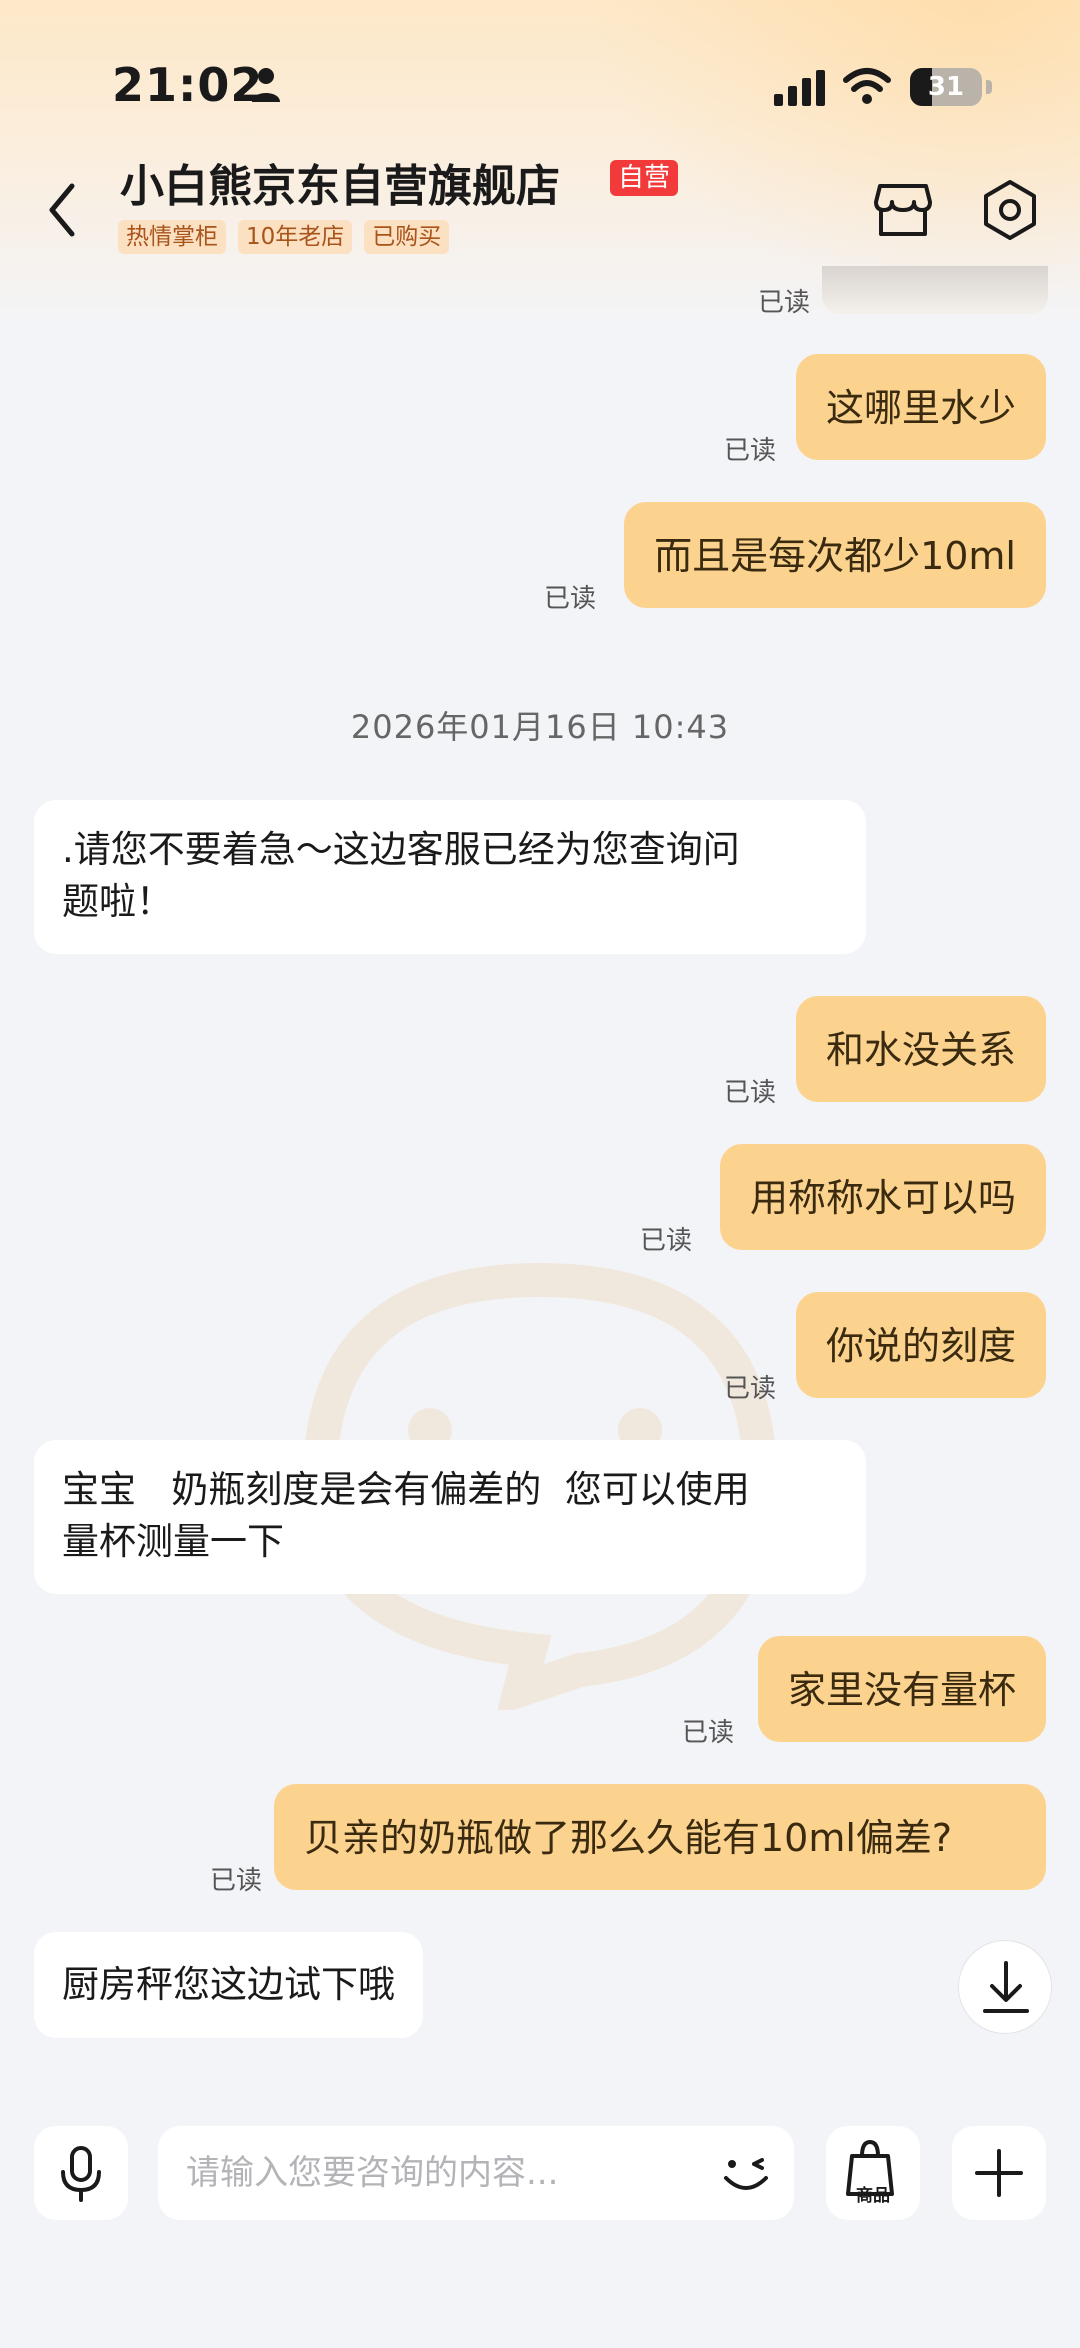 The height and width of the screenshot is (2348, 1080). What do you see at coordinates (63, 210) in the screenshot?
I see `back-button` at bounding box center [63, 210].